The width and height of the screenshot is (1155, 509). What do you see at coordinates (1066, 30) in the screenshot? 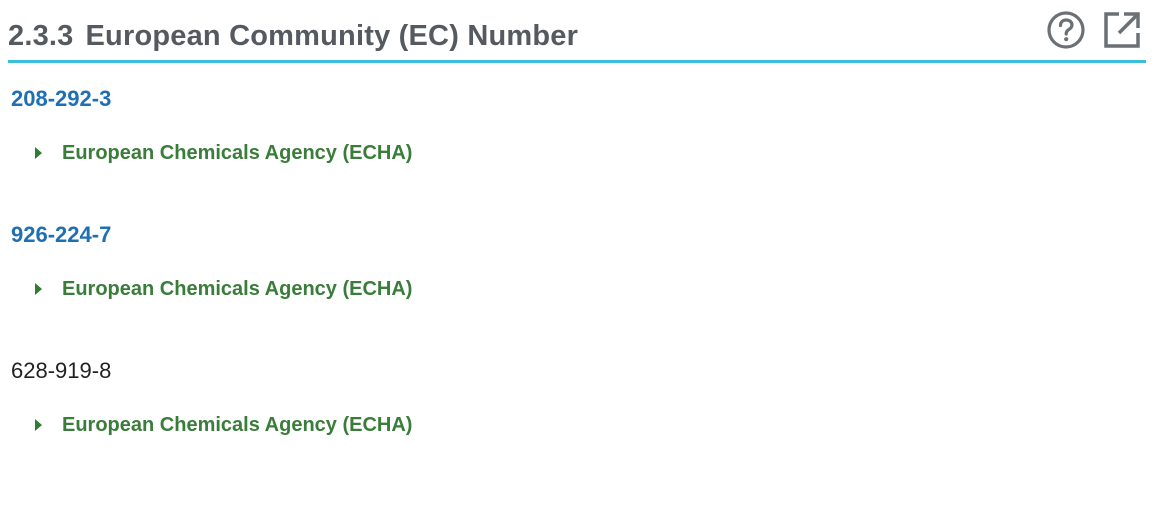
I see `help-icon` at bounding box center [1066, 30].